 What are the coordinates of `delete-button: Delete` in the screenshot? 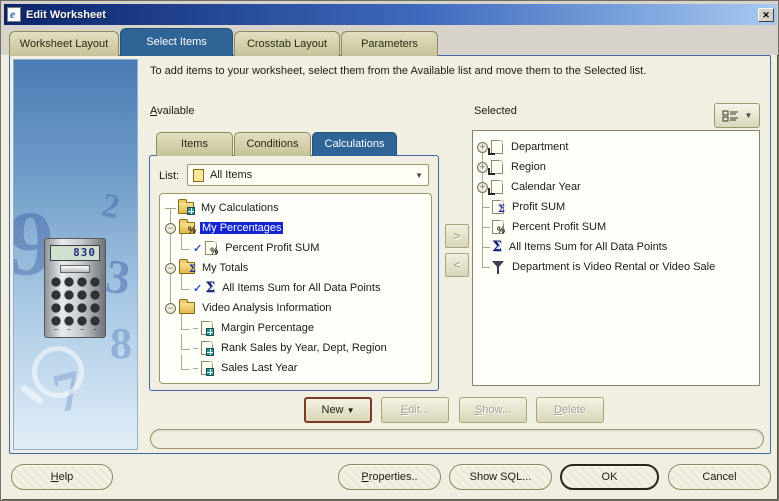 It's located at (570, 410).